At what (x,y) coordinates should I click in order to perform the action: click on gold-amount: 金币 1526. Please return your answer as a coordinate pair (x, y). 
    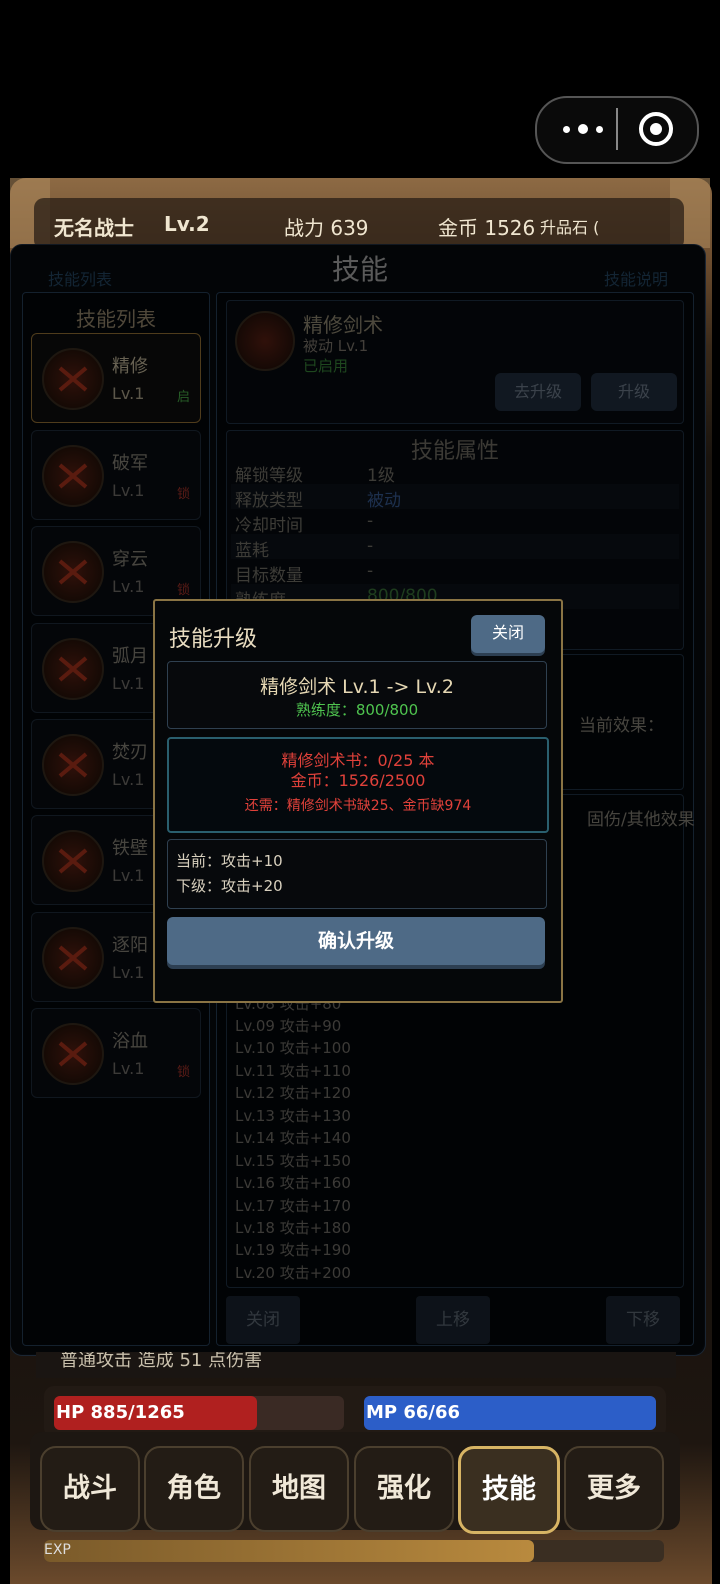
    Looking at the image, I should click on (487, 228).